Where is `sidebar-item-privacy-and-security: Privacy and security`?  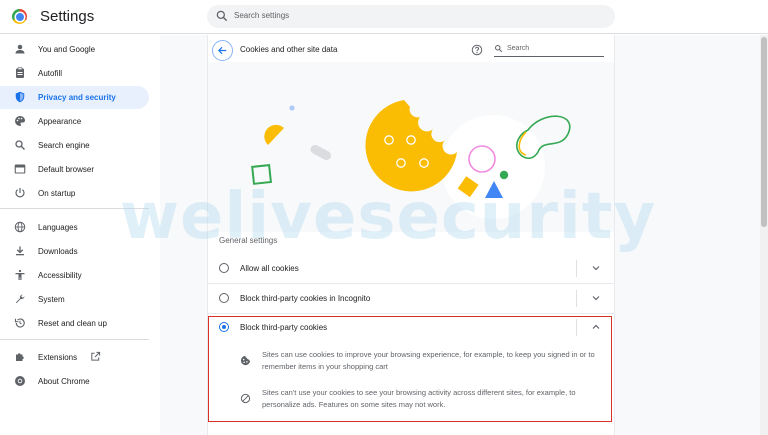
sidebar-item-privacy-and-security: Privacy and security is located at coordinates (74, 97).